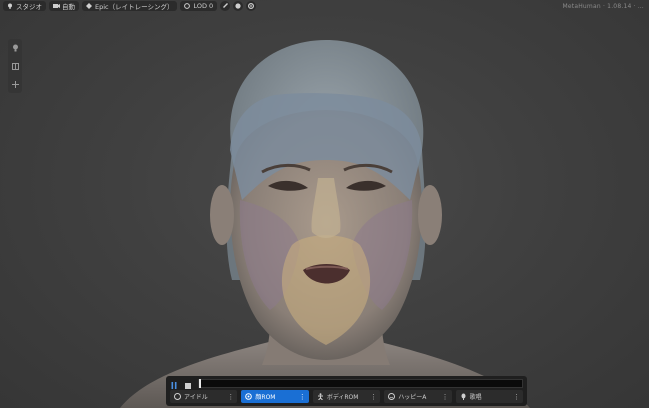 The image size is (649, 408). Describe the element at coordinates (29, 7) in the screenshot. I see `studio-label: スタジオ` at that location.